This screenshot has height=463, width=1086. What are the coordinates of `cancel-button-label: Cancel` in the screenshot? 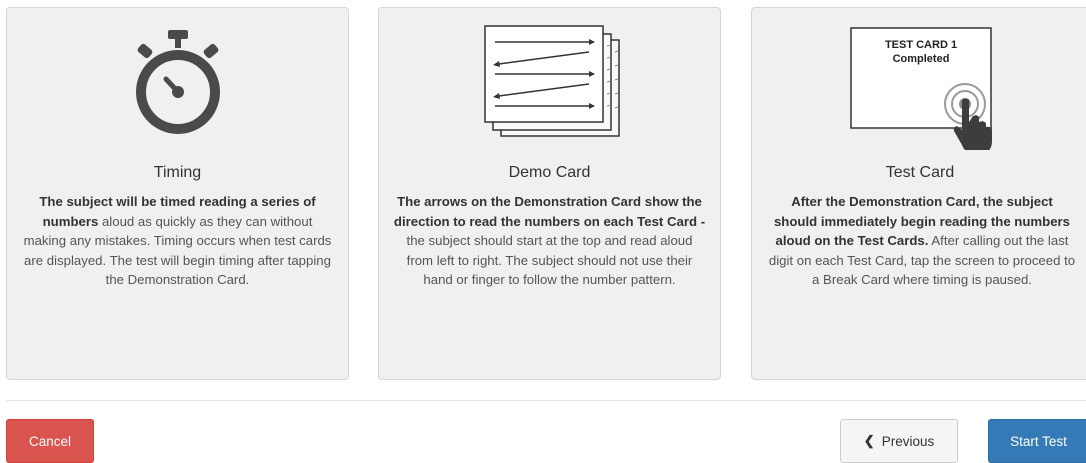 It's located at (50, 441).